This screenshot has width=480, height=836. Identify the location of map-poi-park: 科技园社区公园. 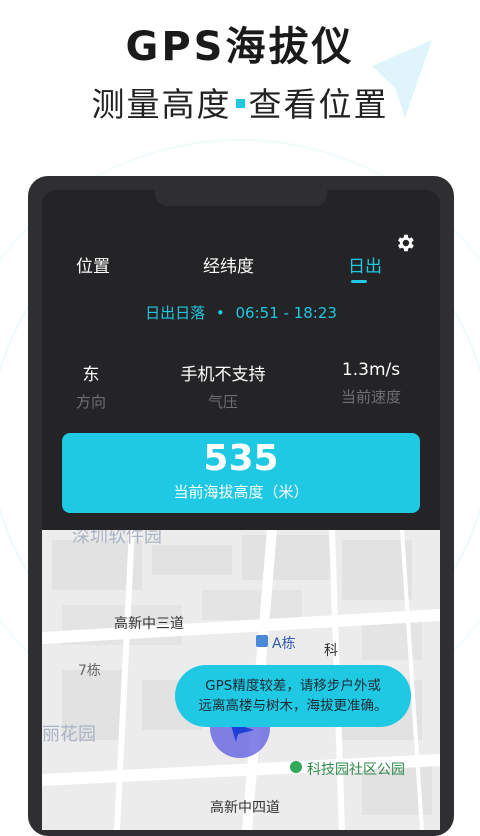
(356, 769).